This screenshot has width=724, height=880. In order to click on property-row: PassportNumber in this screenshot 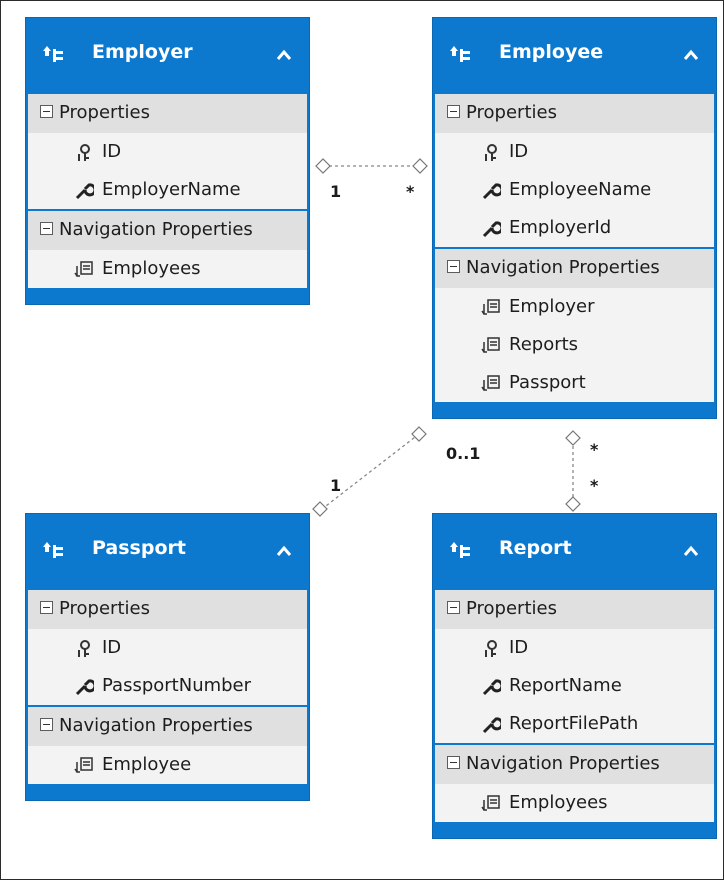, I will do `click(167, 686)`.